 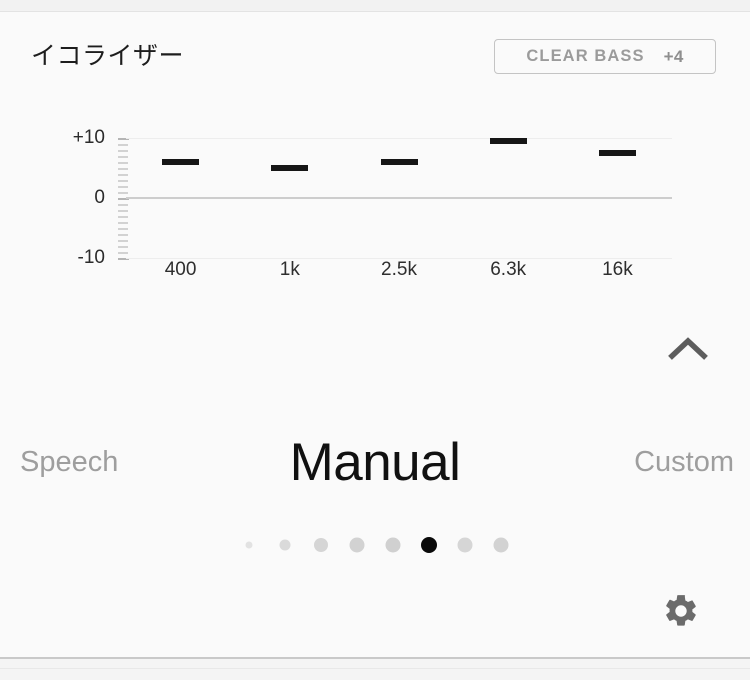 What do you see at coordinates (399, 162) in the screenshot?
I see `eq-band-2.5k` at bounding box center [399, 162].